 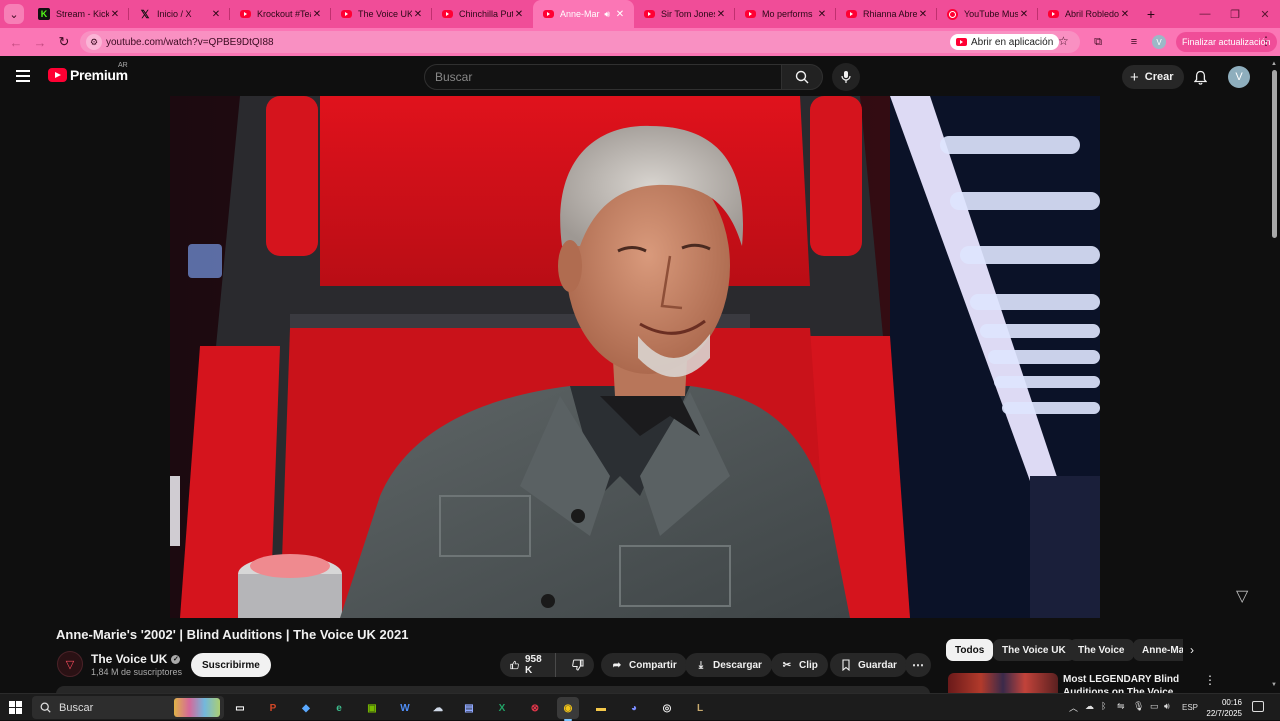 I want to click on browser-tab: Krockout #Tea ✕, so click(x=280, y=14).